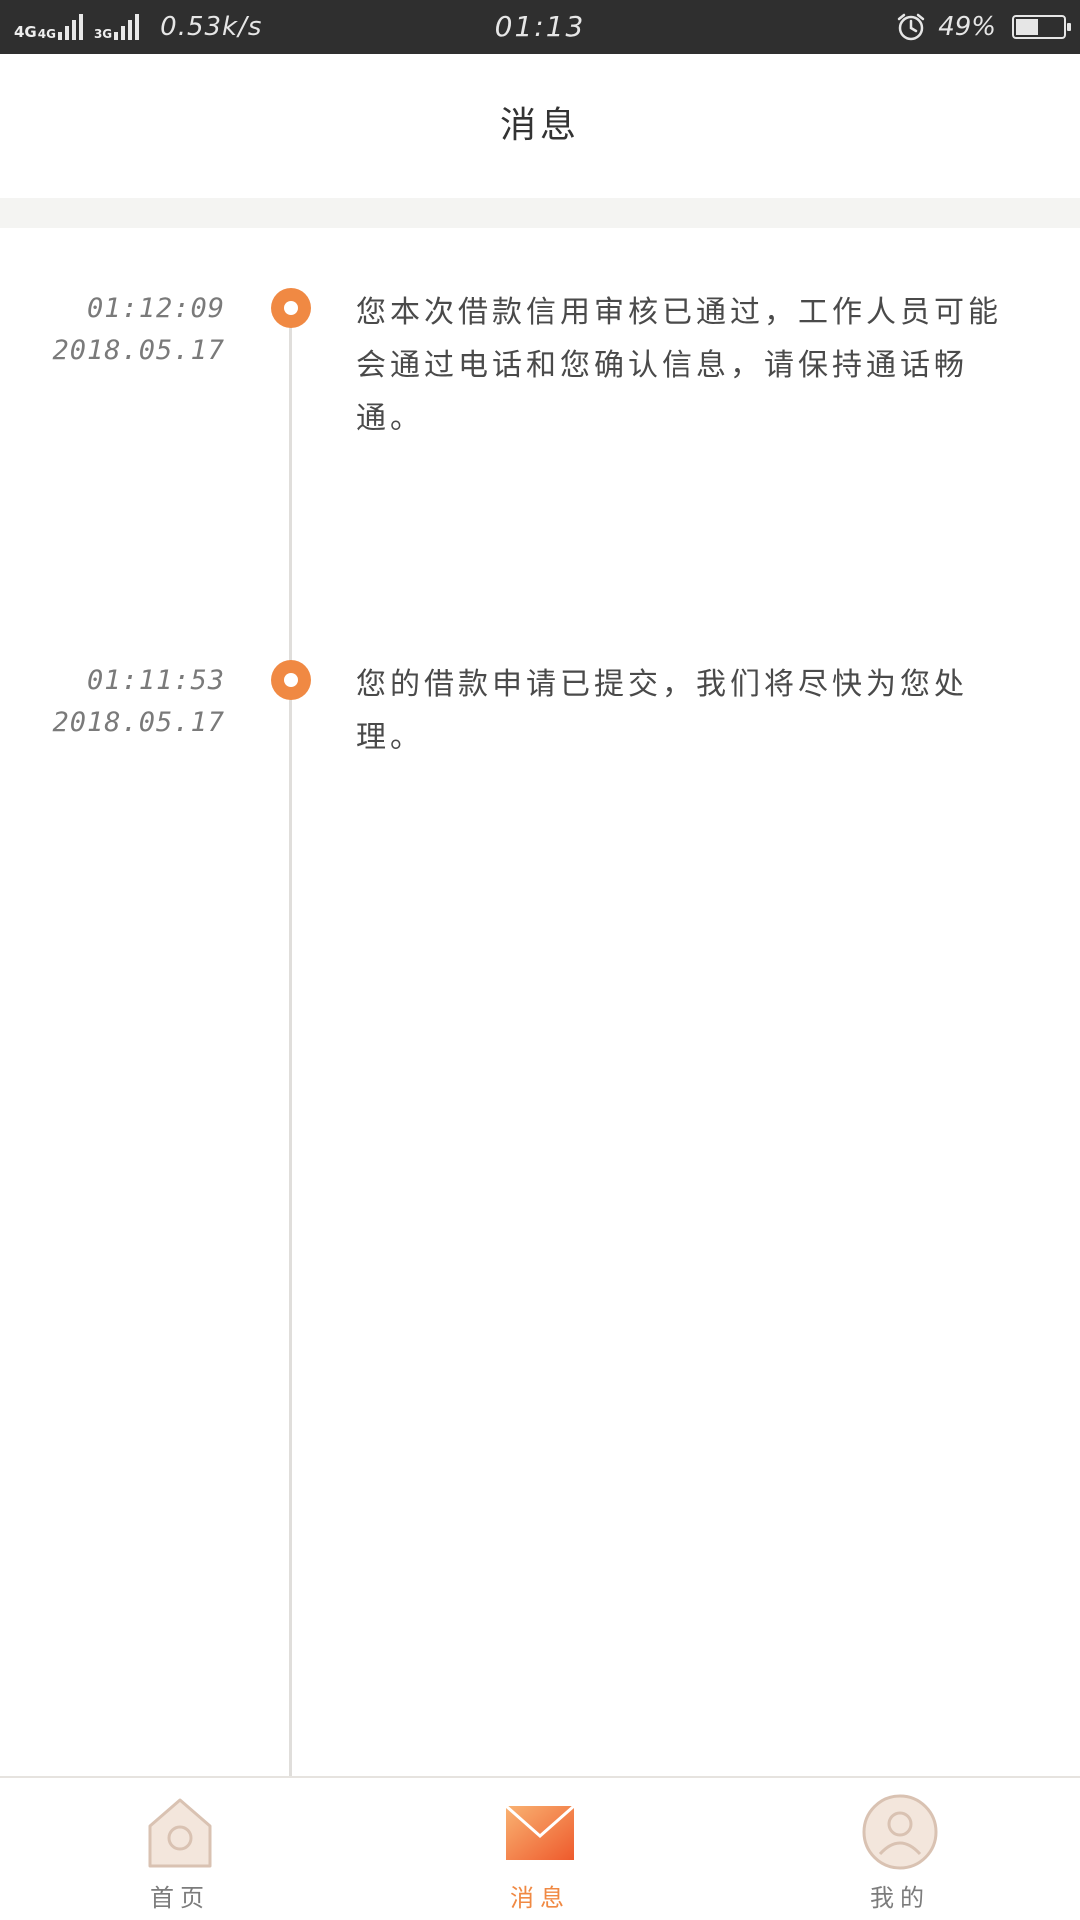 The image size is (1080, 1920). I want to click on message-timestamp: 01:11:53 2018.05.17, so click(138, 702).